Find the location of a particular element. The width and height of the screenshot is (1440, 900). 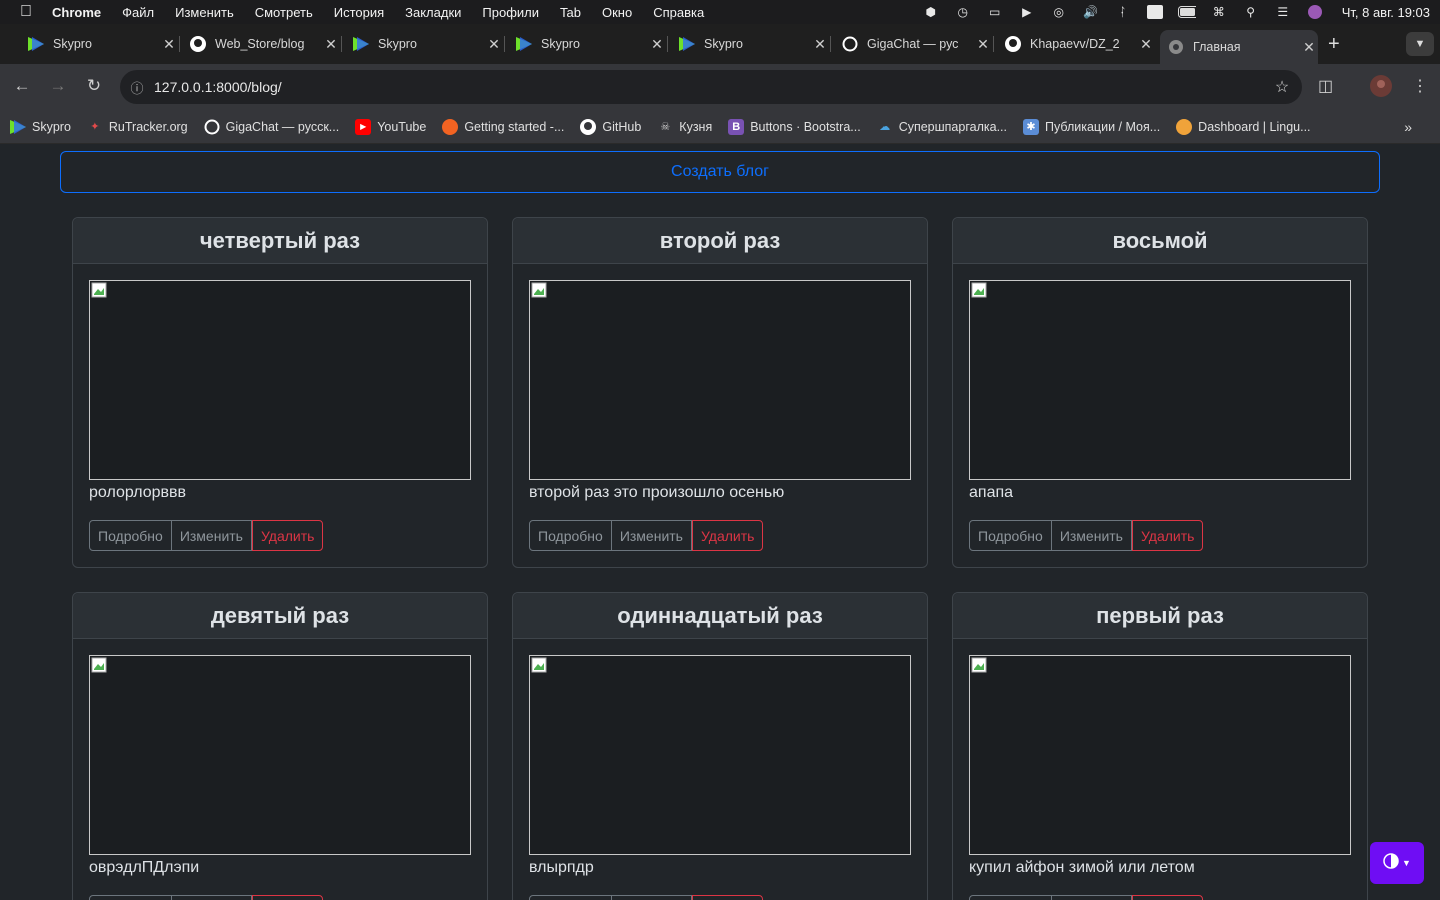

menu-bookmarks: Закладки is located at coordinates (433, 12).